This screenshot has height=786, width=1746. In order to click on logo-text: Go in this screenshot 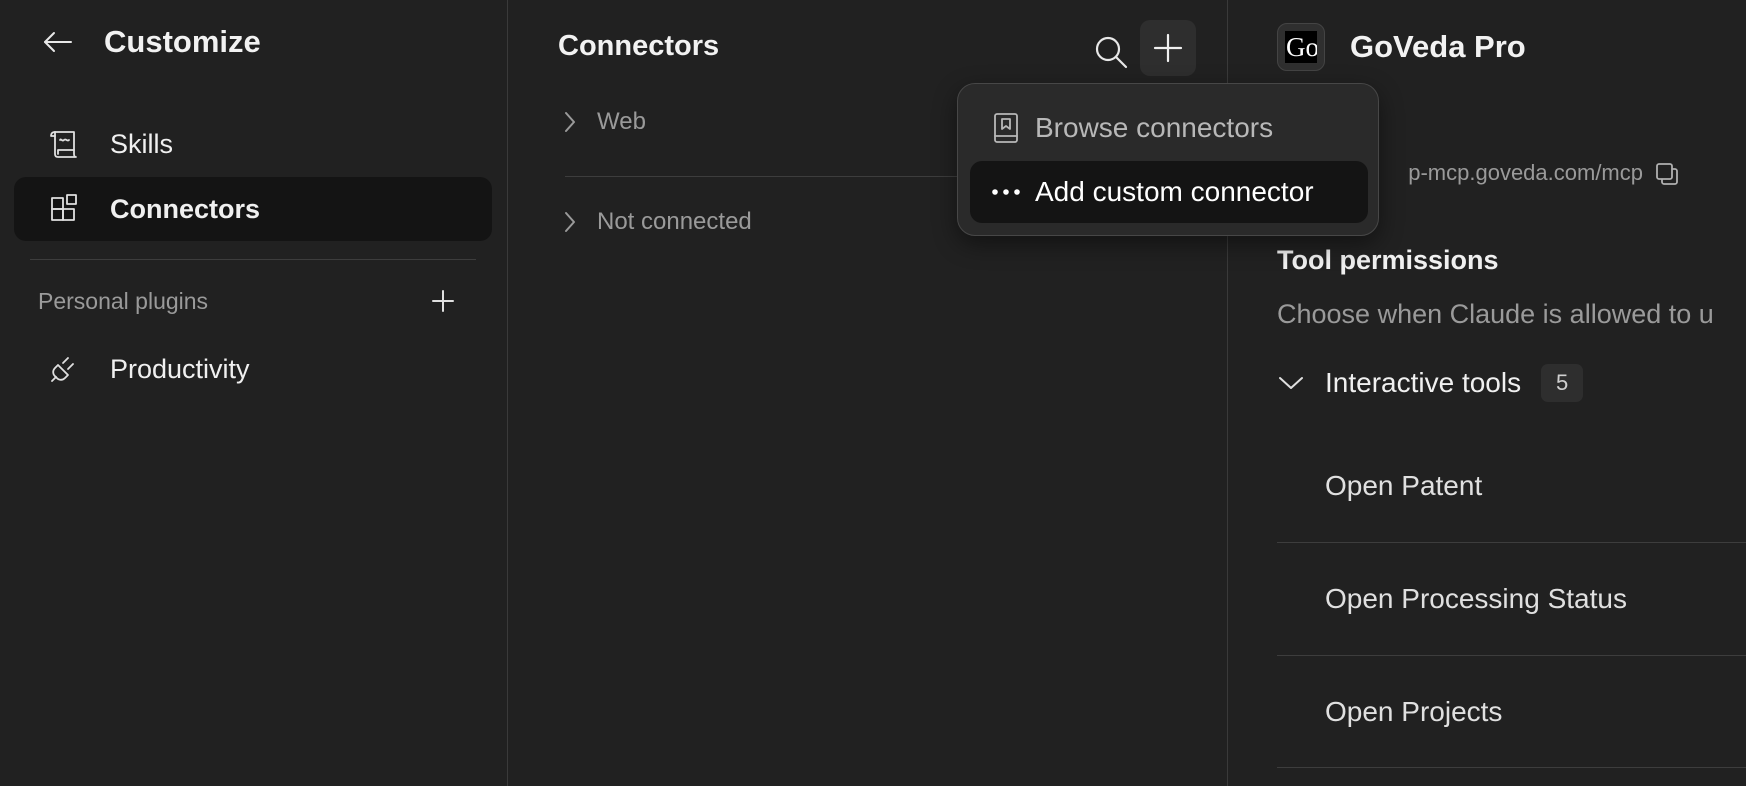, I will do `click(1301, 47)`.